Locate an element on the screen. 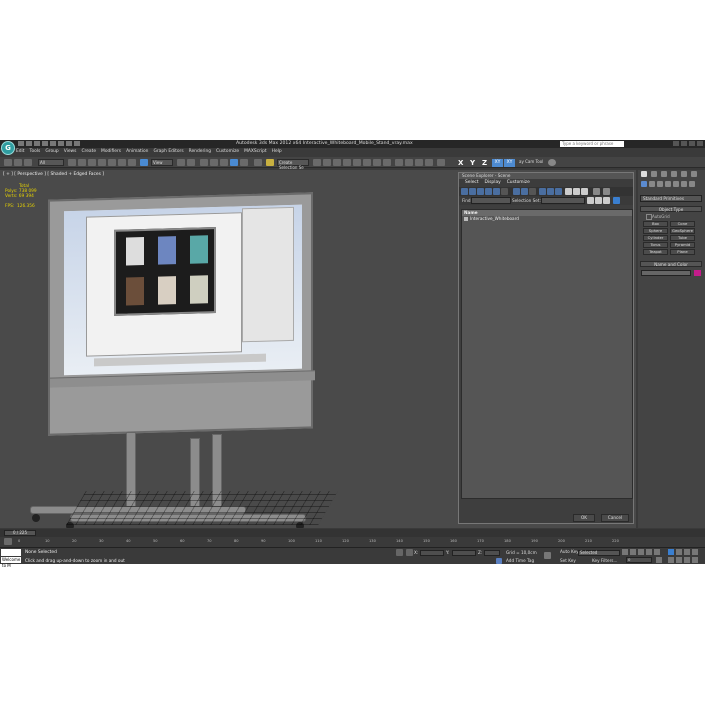 The image size is (705, 705). display-cameras-icon is located at coordinates (488, 191).